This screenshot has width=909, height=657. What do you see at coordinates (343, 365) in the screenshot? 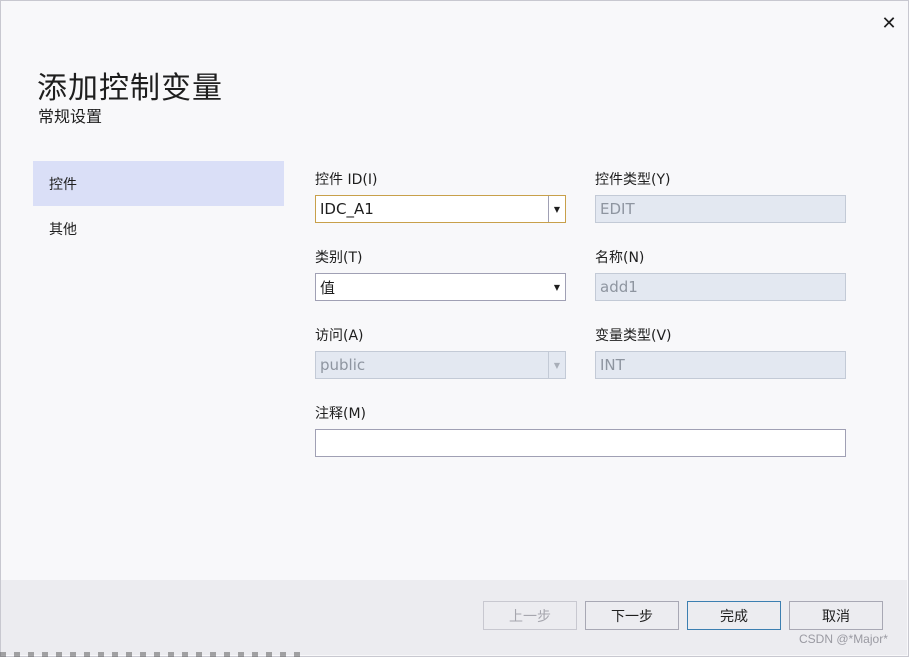
I see `access-value: public` at bounding box center [343, 365].